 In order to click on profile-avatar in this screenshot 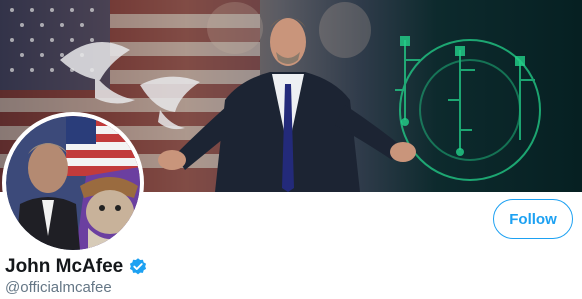, I will do `click(73, 183)`.